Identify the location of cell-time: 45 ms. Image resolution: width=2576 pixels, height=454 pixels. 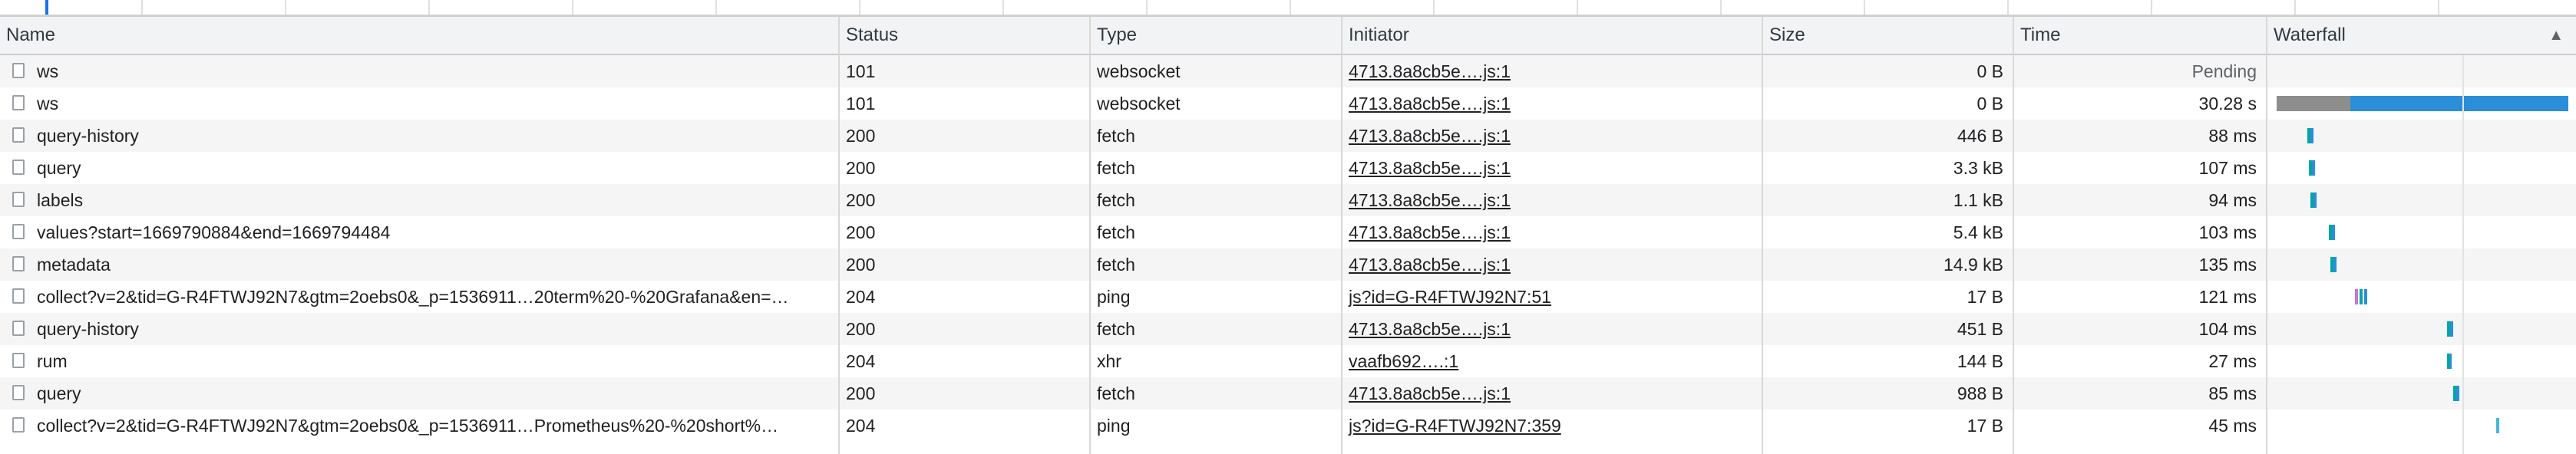
(2232, 426).